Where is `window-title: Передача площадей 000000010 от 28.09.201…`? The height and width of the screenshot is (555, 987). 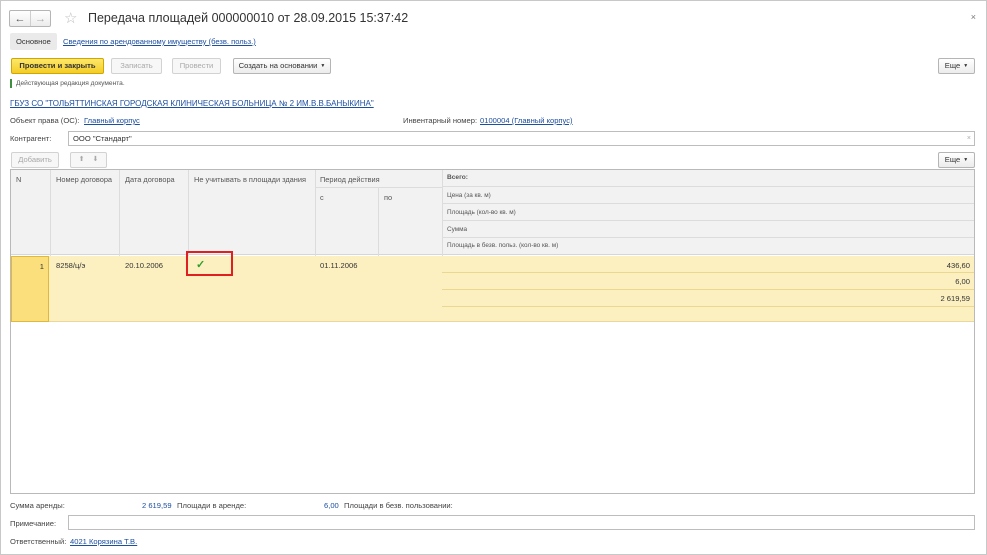
window-title: Передача площадей 000000010 от 28.09.201… is located at coordinates (248, 18).